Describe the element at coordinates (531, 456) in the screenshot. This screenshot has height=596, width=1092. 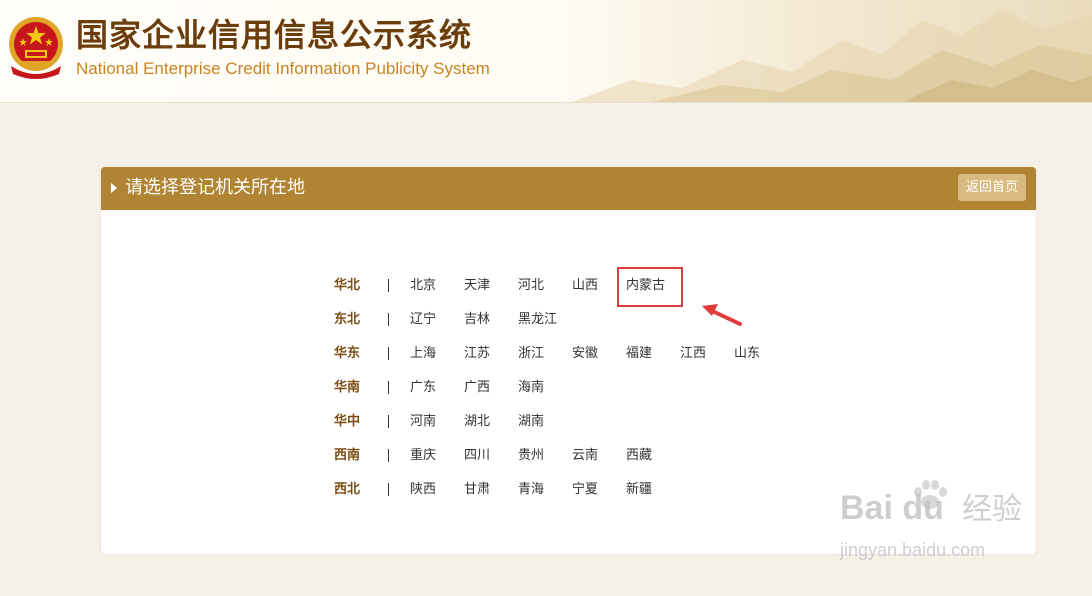
I see `province-link: 贵州` at that location.